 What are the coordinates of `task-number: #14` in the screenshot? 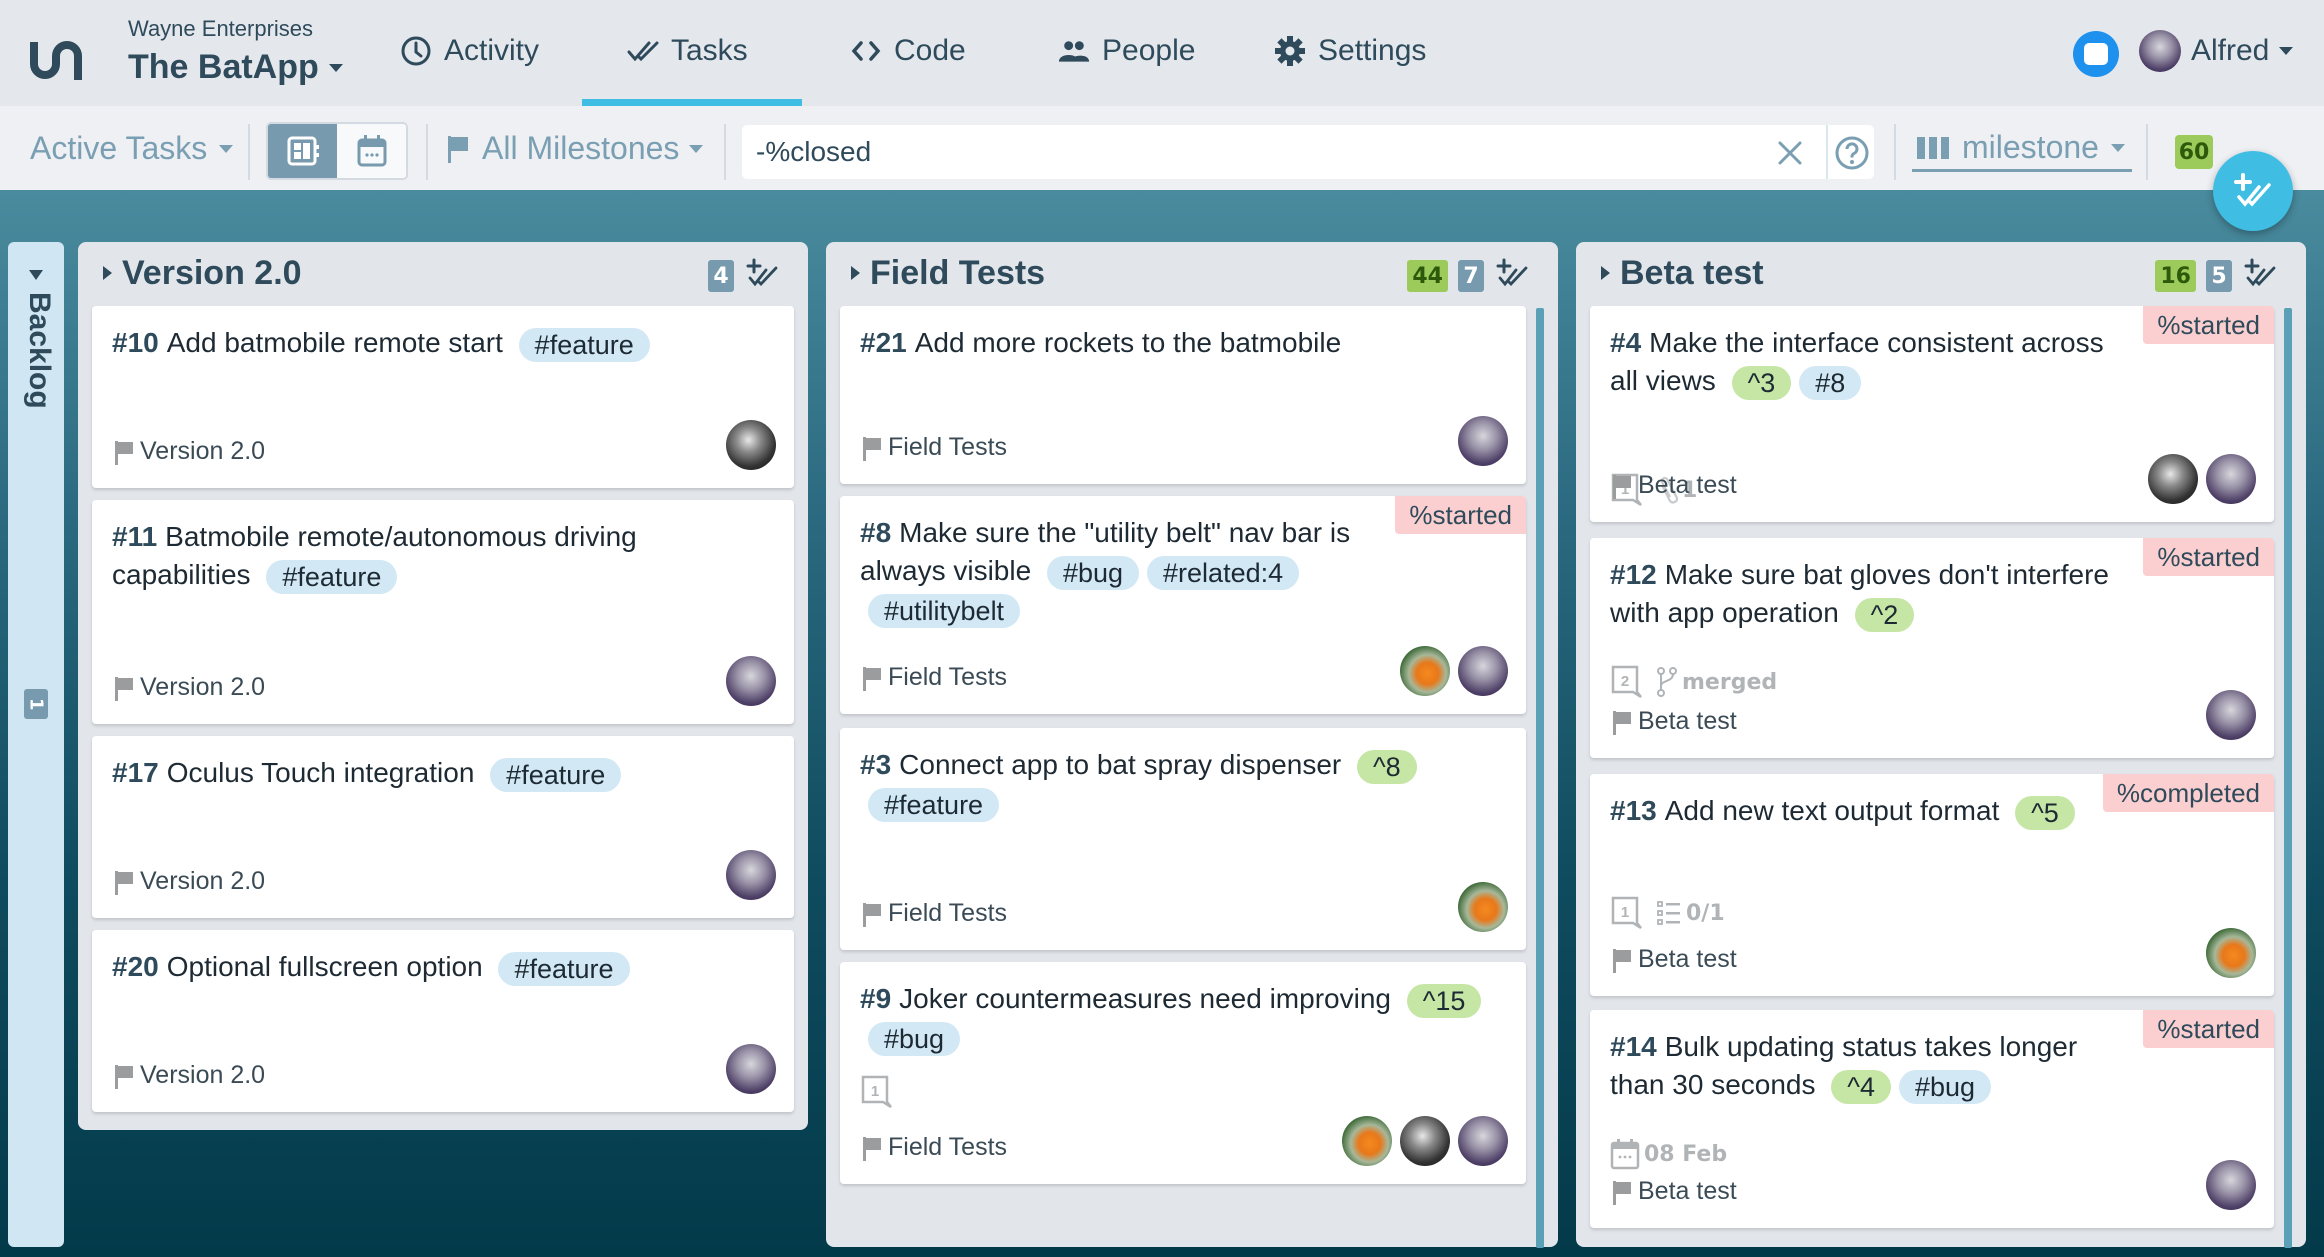 It's located at (1633, 1046).